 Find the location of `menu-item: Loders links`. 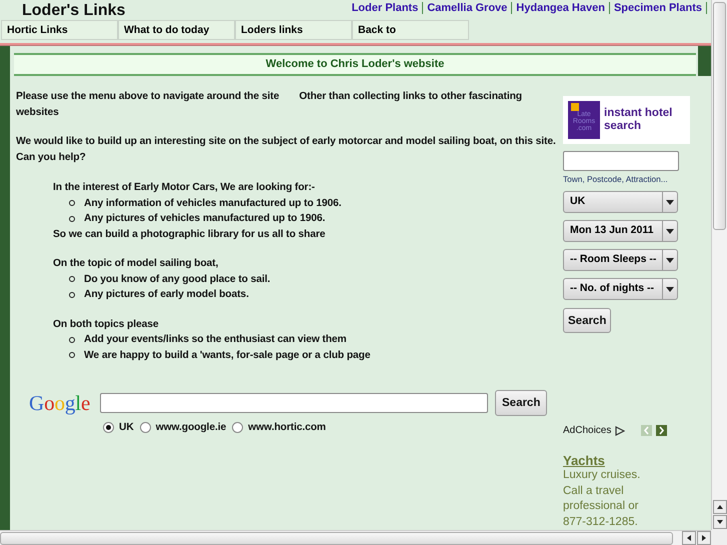

menu-item: Loders links is located at coordinates (293, 30).